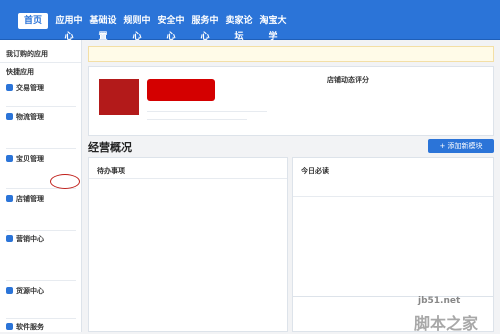 The width and height of the screenshot is (500, 334). Describe the element at coordinates (205, 27) in the screenshot. I see `nav-service: 服务中心` at that location.